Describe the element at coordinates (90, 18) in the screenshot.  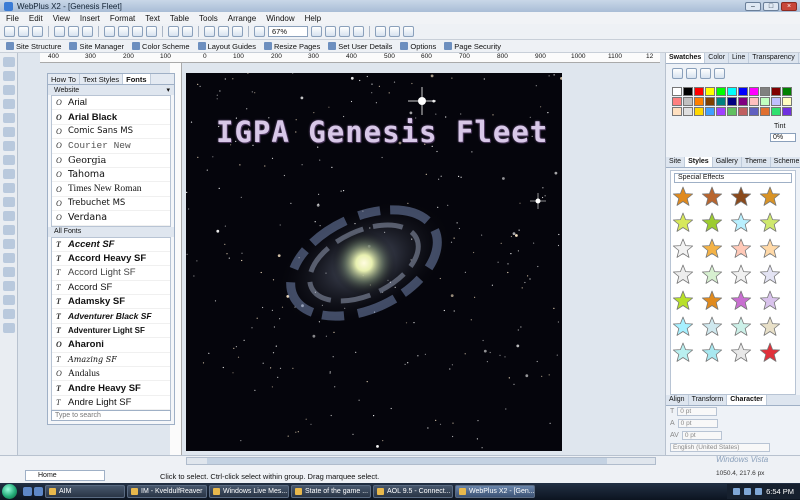
I see `menu-insert: Insert` at that location.